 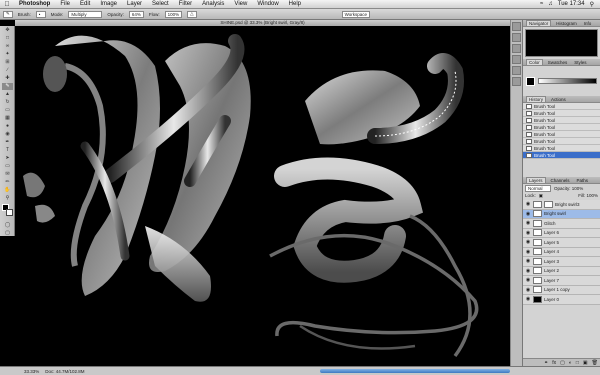 What do you see at coordinates (136, 14) in the screenshot?
I see `opacity-field: 64%` at bounding box center [136, 14].